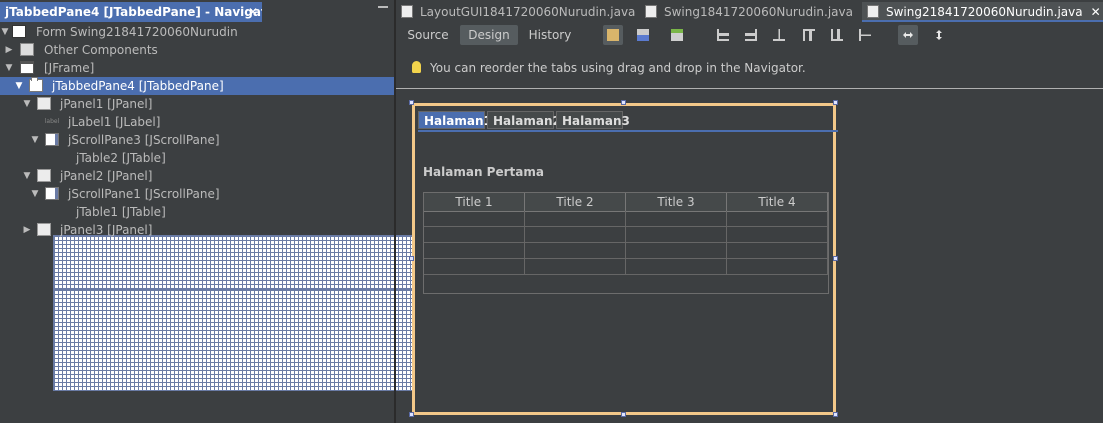 The height and width of the screenshot is (423, 1103). Describe the element at coordinates (197, 140) in the screenshot. I see `tree-item-jscrollpane3: ▼ jScrollPane3 [JScrollPane]` at that location.